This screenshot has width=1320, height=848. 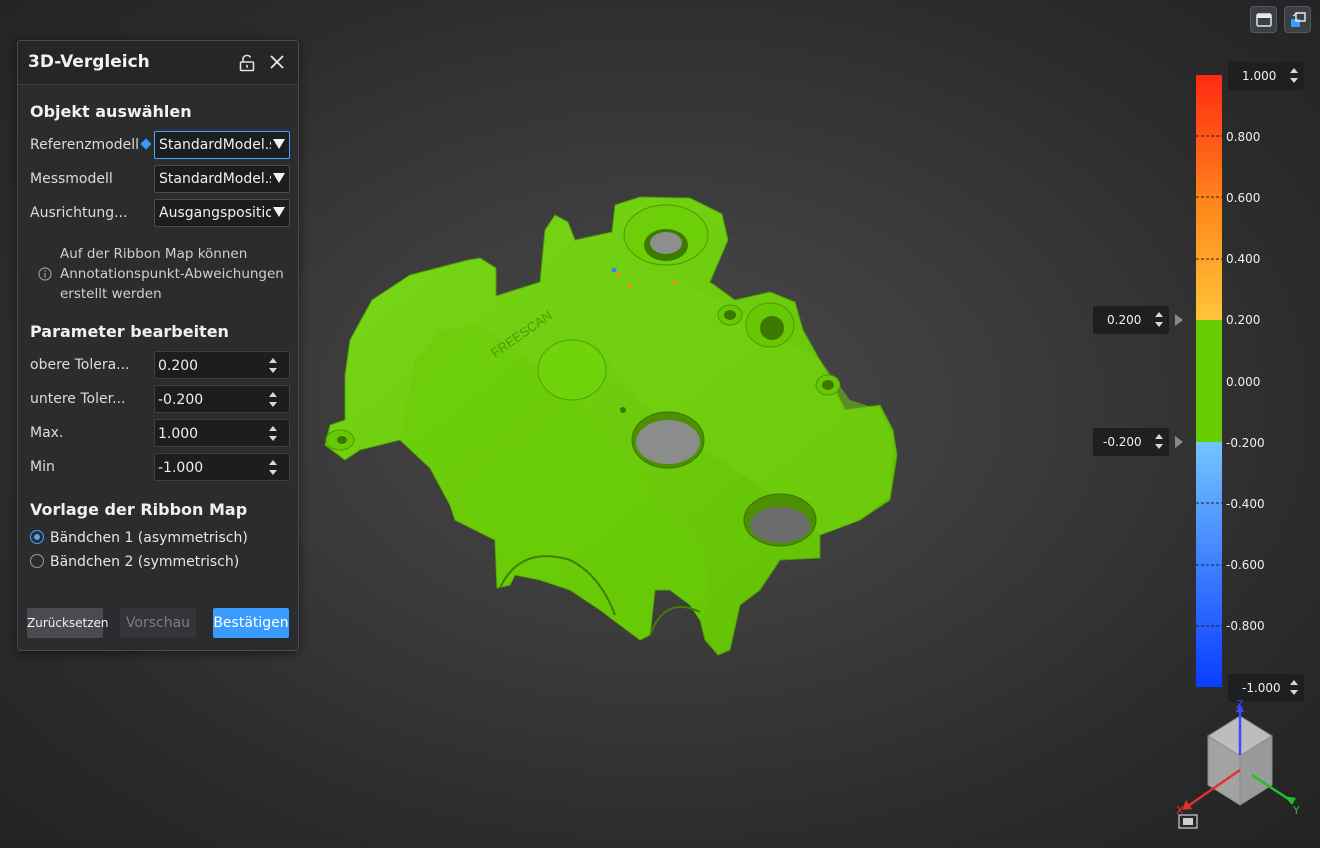 I want to click on alignment-select: Ausgangsposition, so click(x=222, y=213).